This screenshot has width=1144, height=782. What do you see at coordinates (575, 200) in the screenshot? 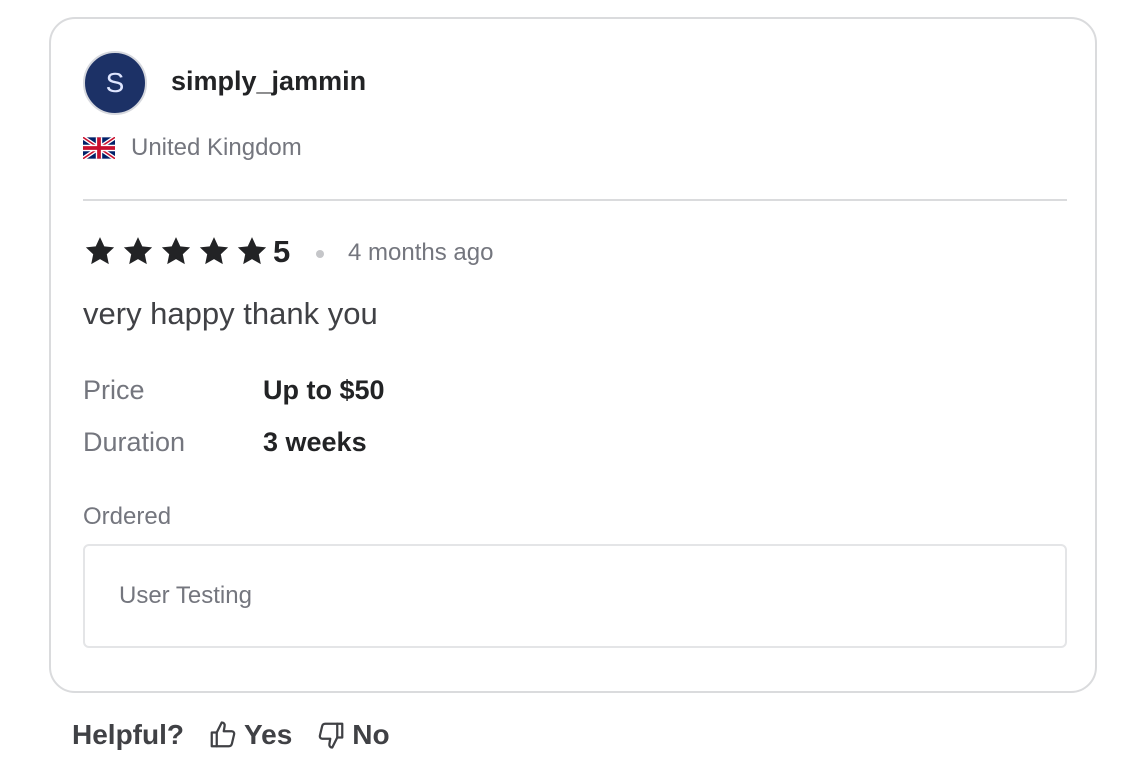
I see `divider` at bounding box center [575, 200].